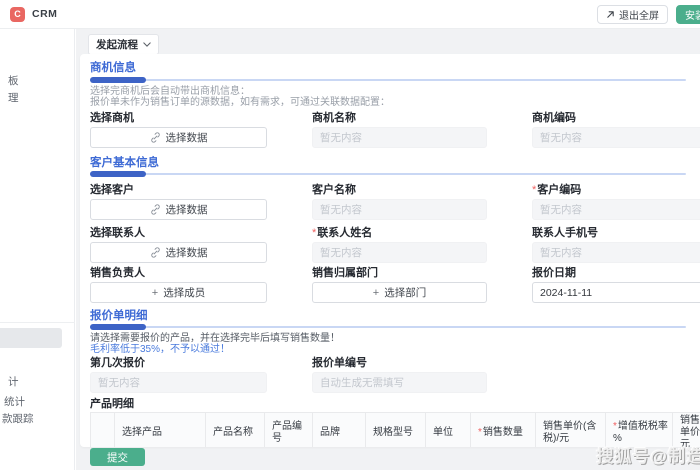 The height and width of the screenshot is (470, 700). What do you see at coordinates (18, 418) in the screenshot?
I see `sidebar-item-payment-track: 款跟踪` at bounding box center [18, 418].